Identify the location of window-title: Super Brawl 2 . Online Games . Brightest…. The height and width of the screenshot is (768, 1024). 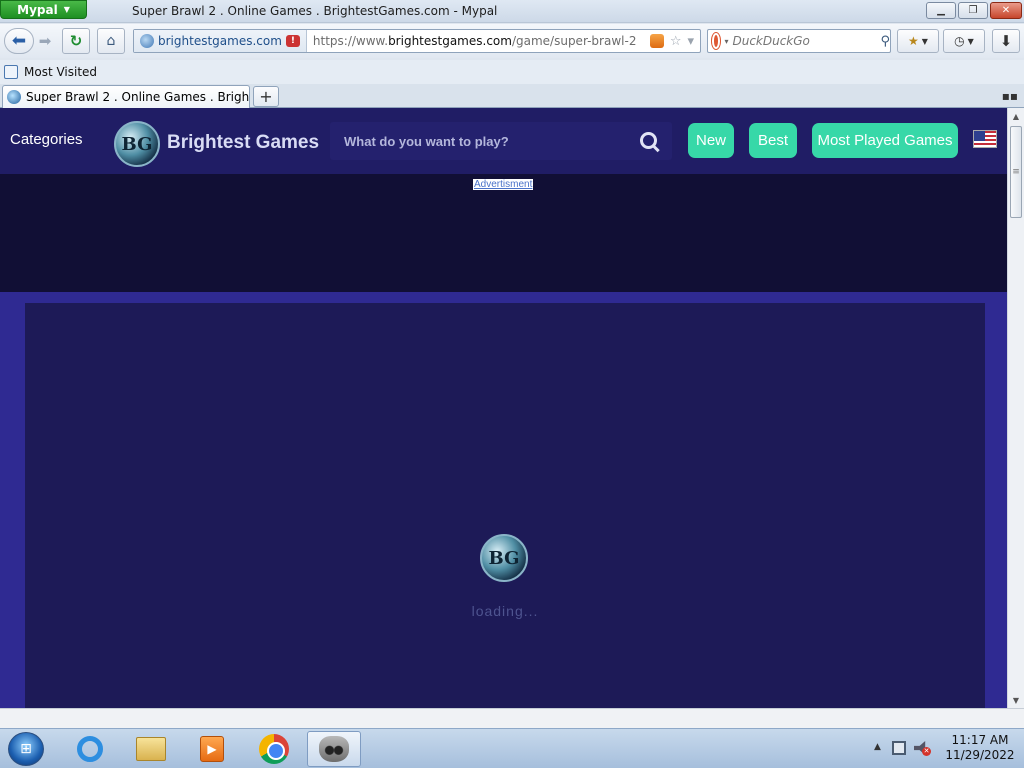
(315, 11).